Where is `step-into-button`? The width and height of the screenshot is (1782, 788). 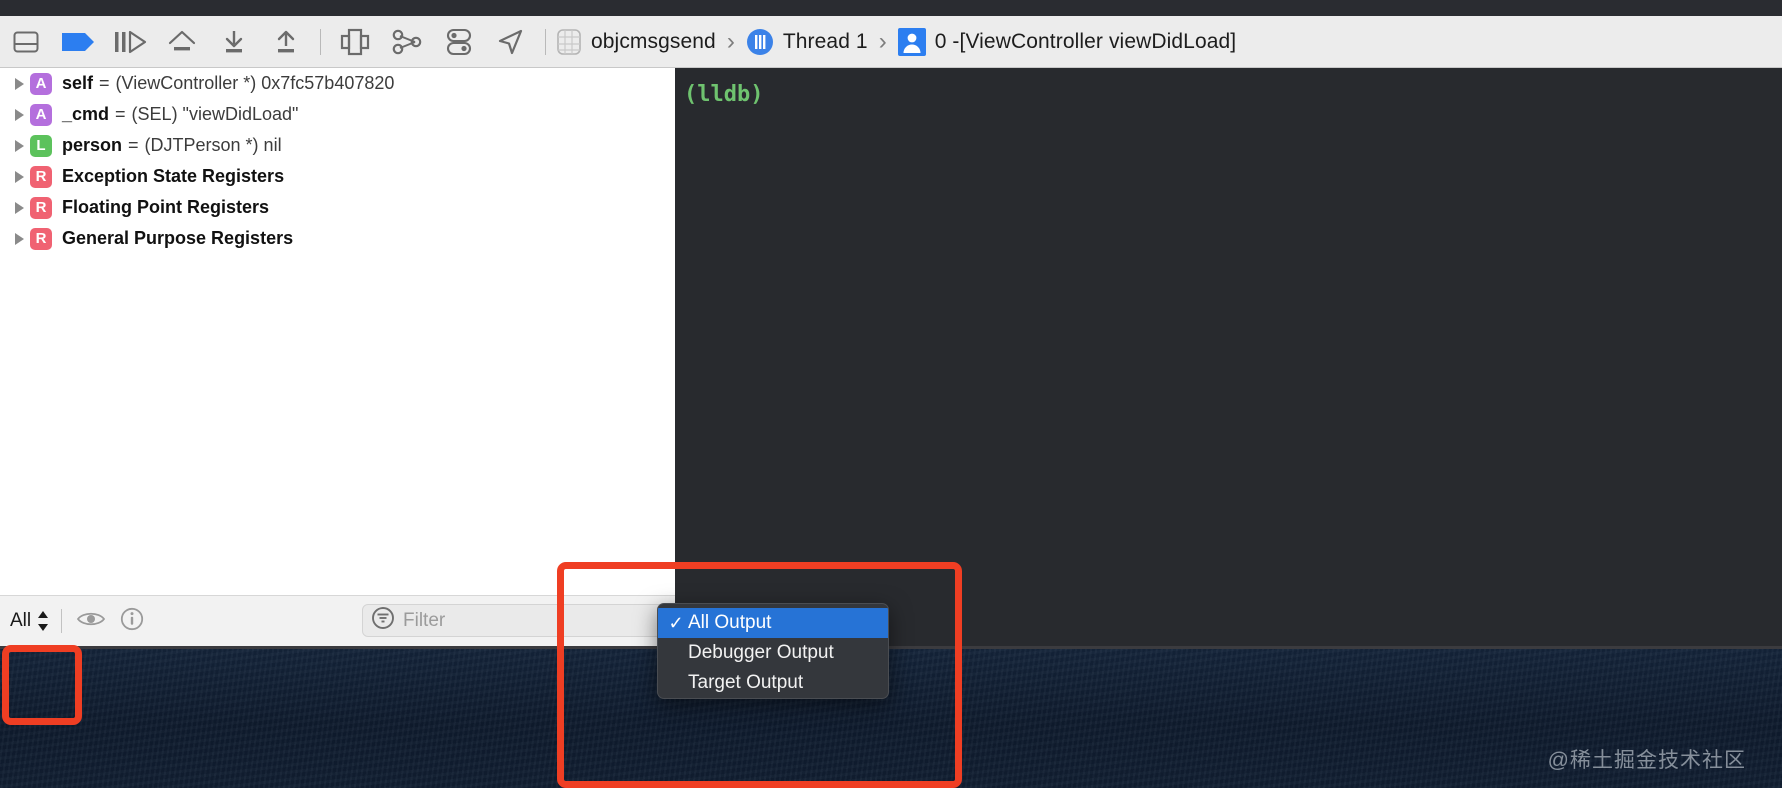 step-into-button is located at coordinates (234, 42).